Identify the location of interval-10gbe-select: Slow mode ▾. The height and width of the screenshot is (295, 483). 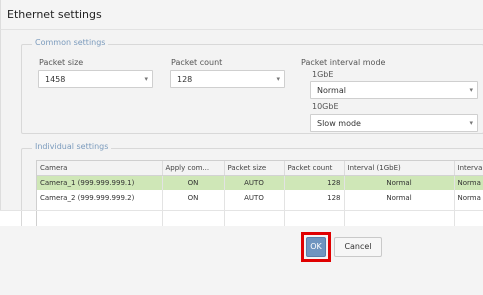
(394, 123).